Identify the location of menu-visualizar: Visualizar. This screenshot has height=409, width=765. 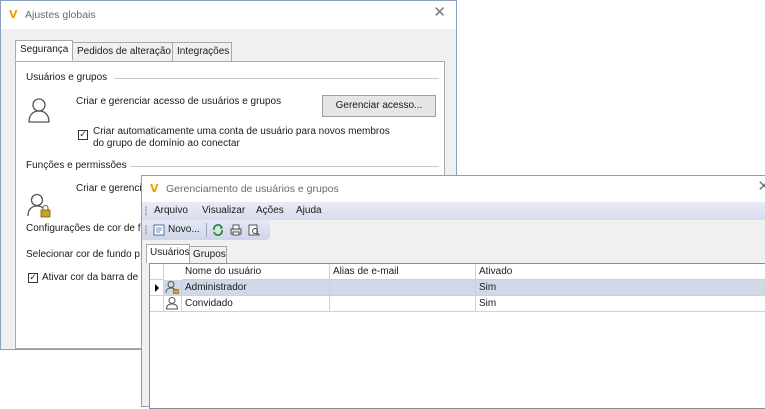
(223, 210).